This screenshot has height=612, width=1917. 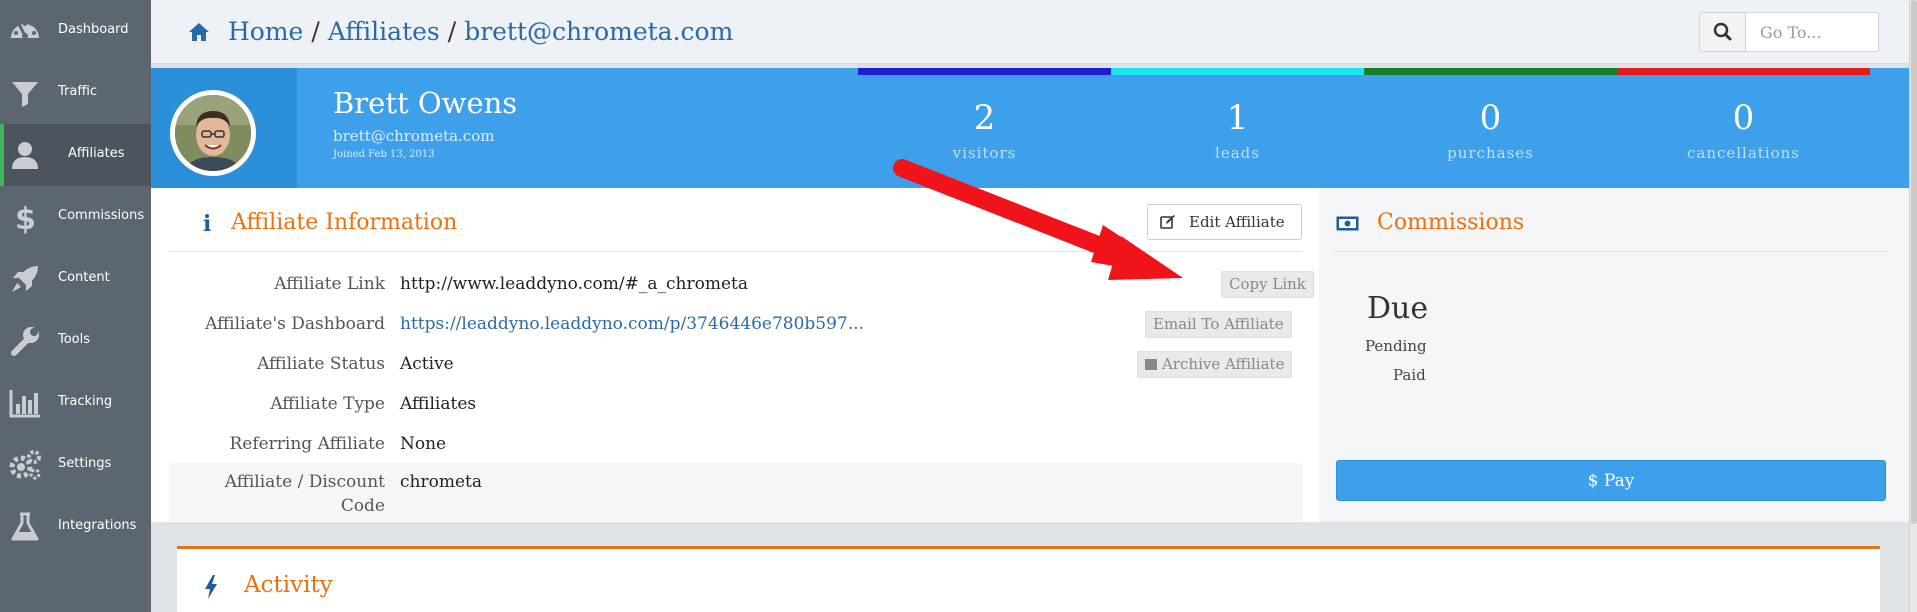 What do you see at coordinates (1167, 222) in the screenshot?
I see `edit-icon` at bounding box center [1167, 222].